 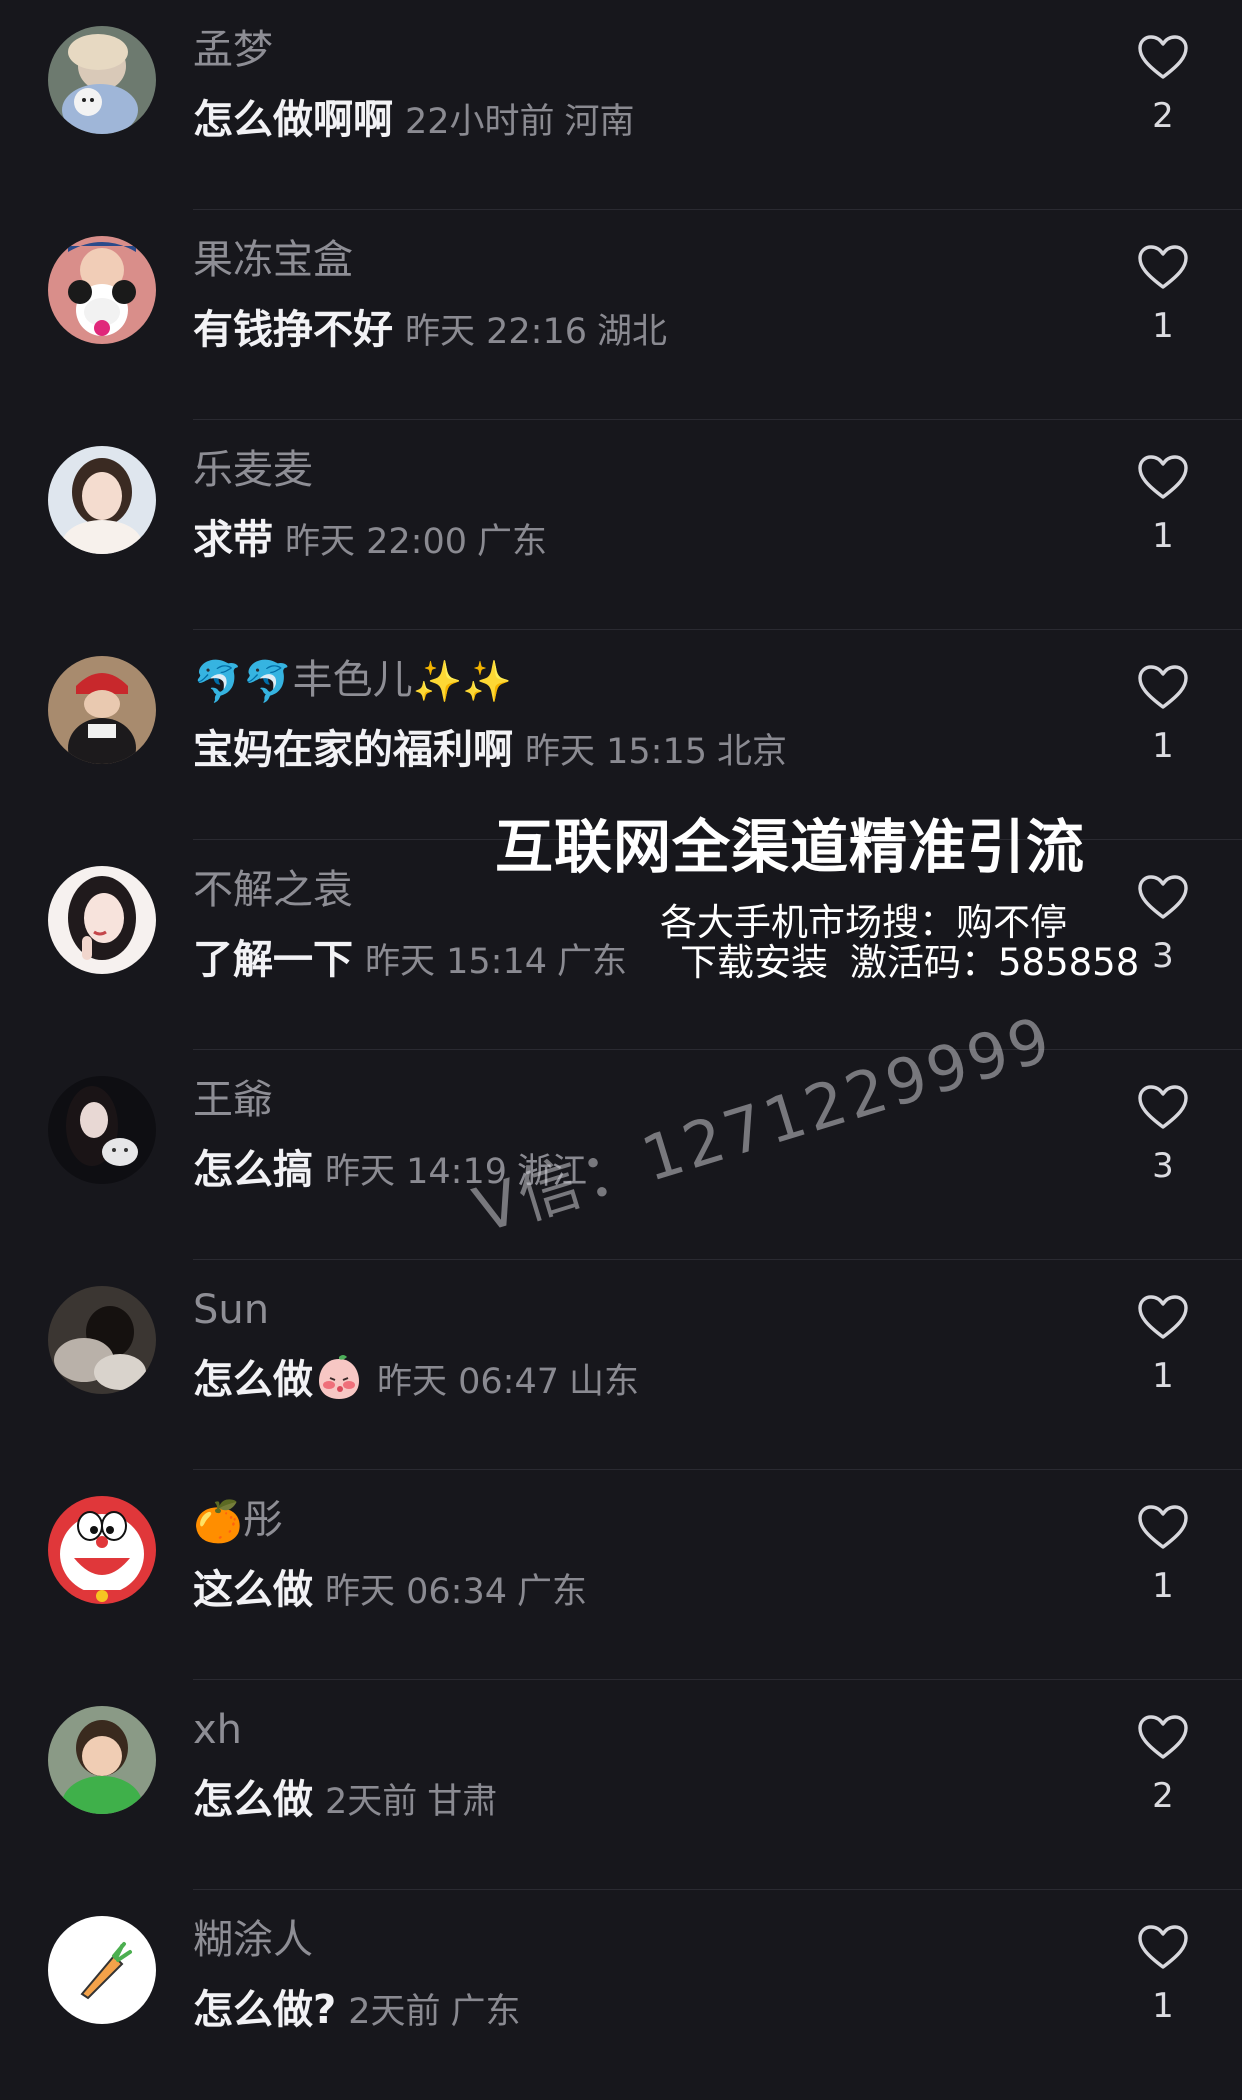 I want to click on comment-meta: 昨天 15:15 北京, so click(x=656, y=752).